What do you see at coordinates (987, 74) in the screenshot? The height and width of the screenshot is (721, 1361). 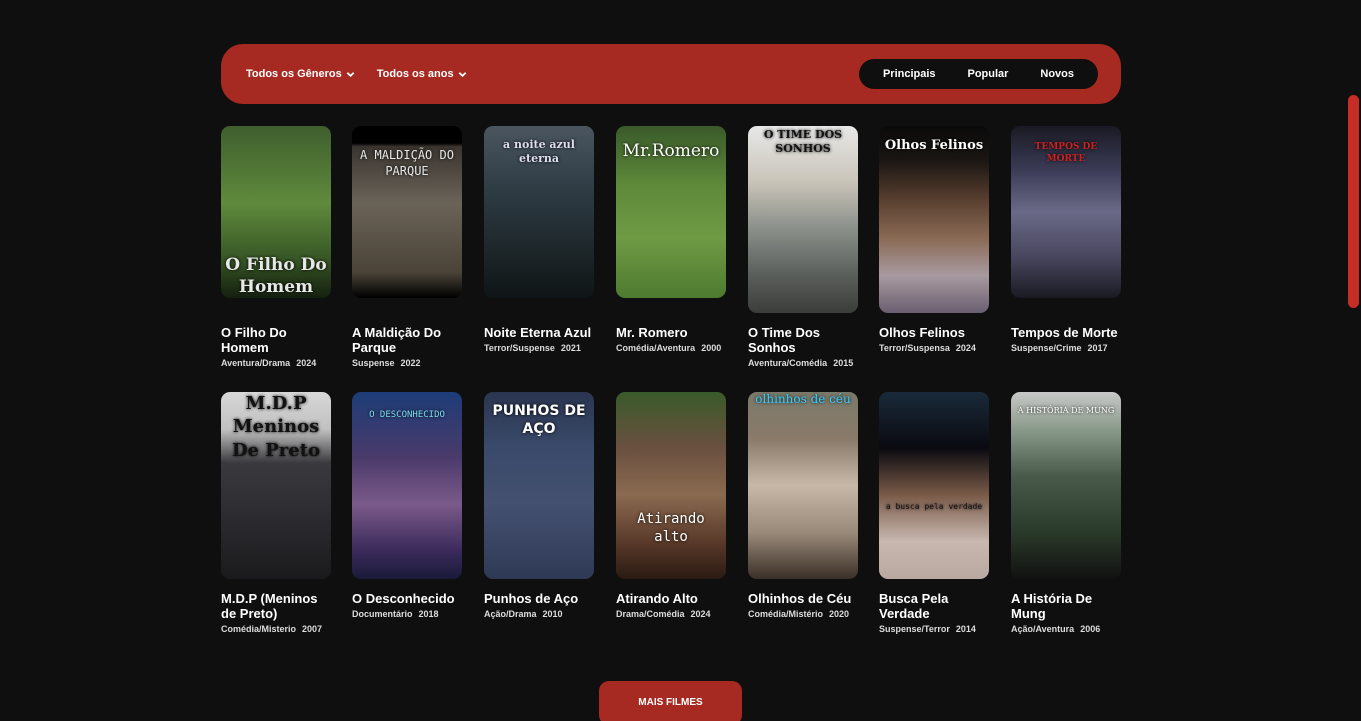 I see `sort-popular-button: Popular` at bounding box center [987, 74].